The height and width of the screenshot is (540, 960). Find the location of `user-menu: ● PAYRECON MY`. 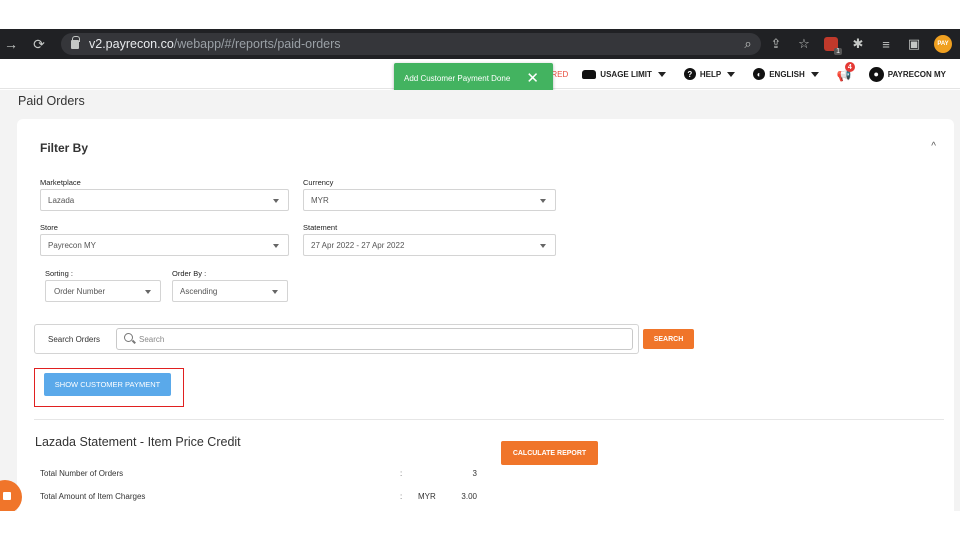

user-menu: ● PAYRECON MY is located at coordinates (907, 74).